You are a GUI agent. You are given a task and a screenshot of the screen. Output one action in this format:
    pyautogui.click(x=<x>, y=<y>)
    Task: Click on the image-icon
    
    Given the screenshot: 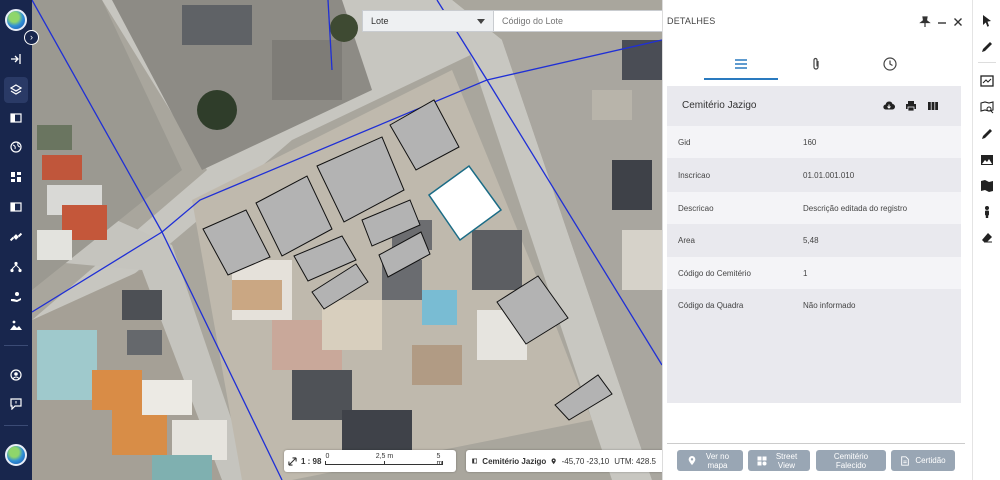 What is the action you would take?
    pyautogui.click(x=987, y=160)
    